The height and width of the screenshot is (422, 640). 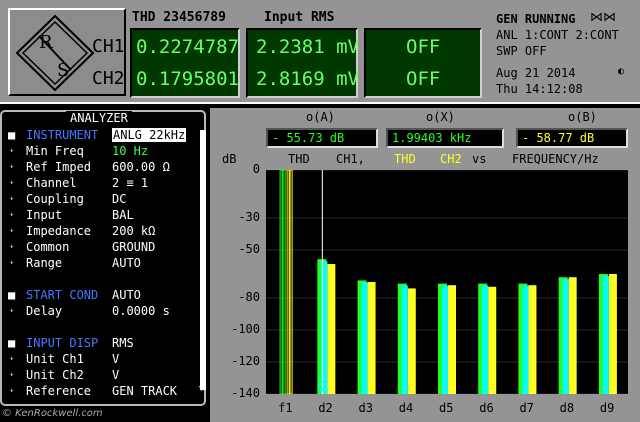 What do you see at coordinates (44, 263) in the screenshot?
I see `setting-label: Range` at bounding box center [44, 263].